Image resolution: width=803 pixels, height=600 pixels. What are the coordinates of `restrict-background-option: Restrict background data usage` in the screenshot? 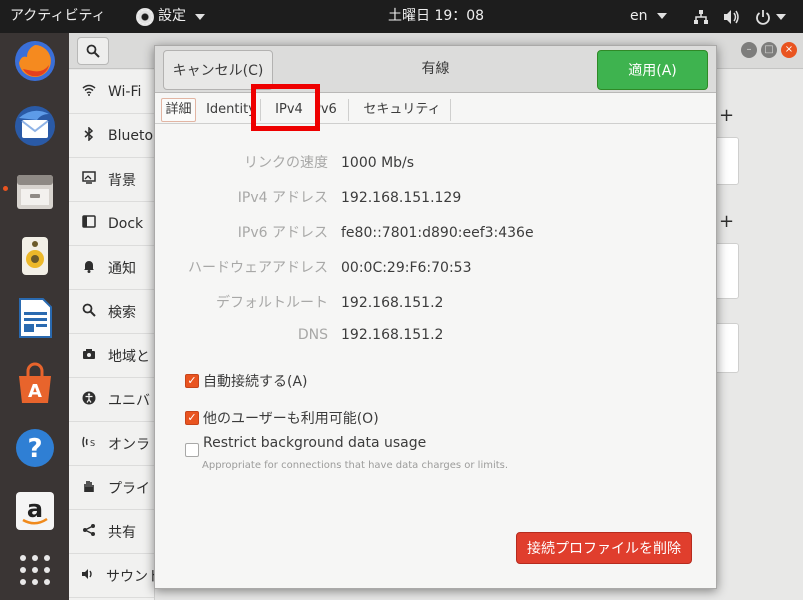 It's located at (305, 446).